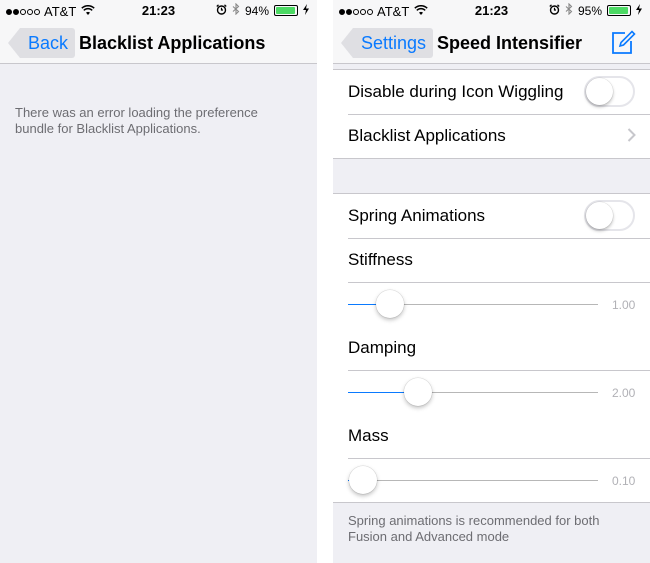 This screenshot has width=650, height=563. Describe the element at coordinates (491, 436) in the screenshot. I see `mass-title-row: Mass` at that location.